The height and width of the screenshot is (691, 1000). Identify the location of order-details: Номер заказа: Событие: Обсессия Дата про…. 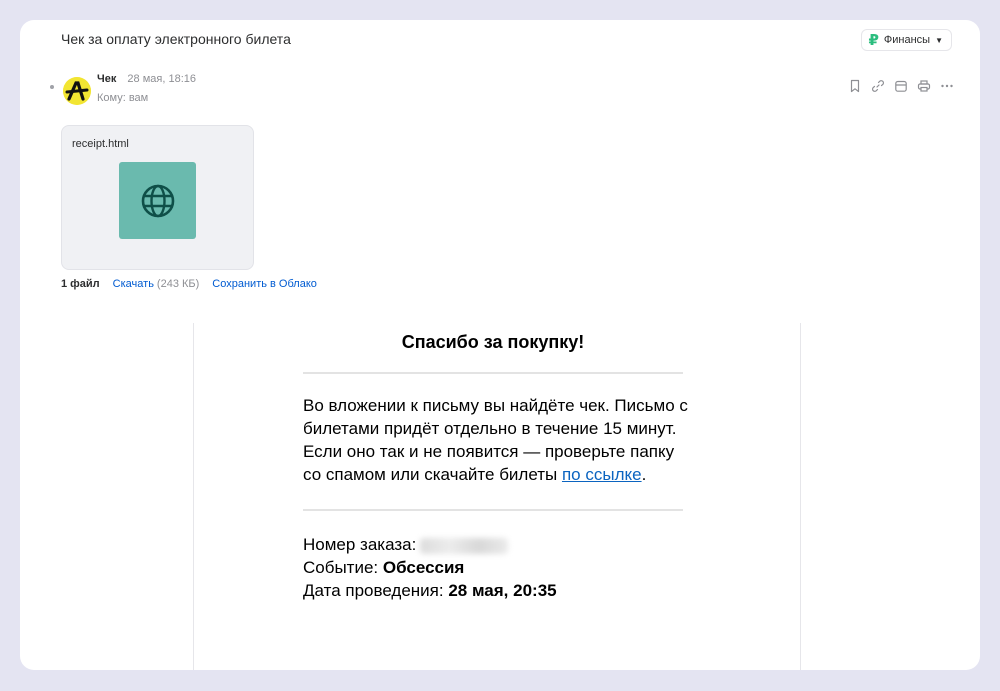
(493, 567).